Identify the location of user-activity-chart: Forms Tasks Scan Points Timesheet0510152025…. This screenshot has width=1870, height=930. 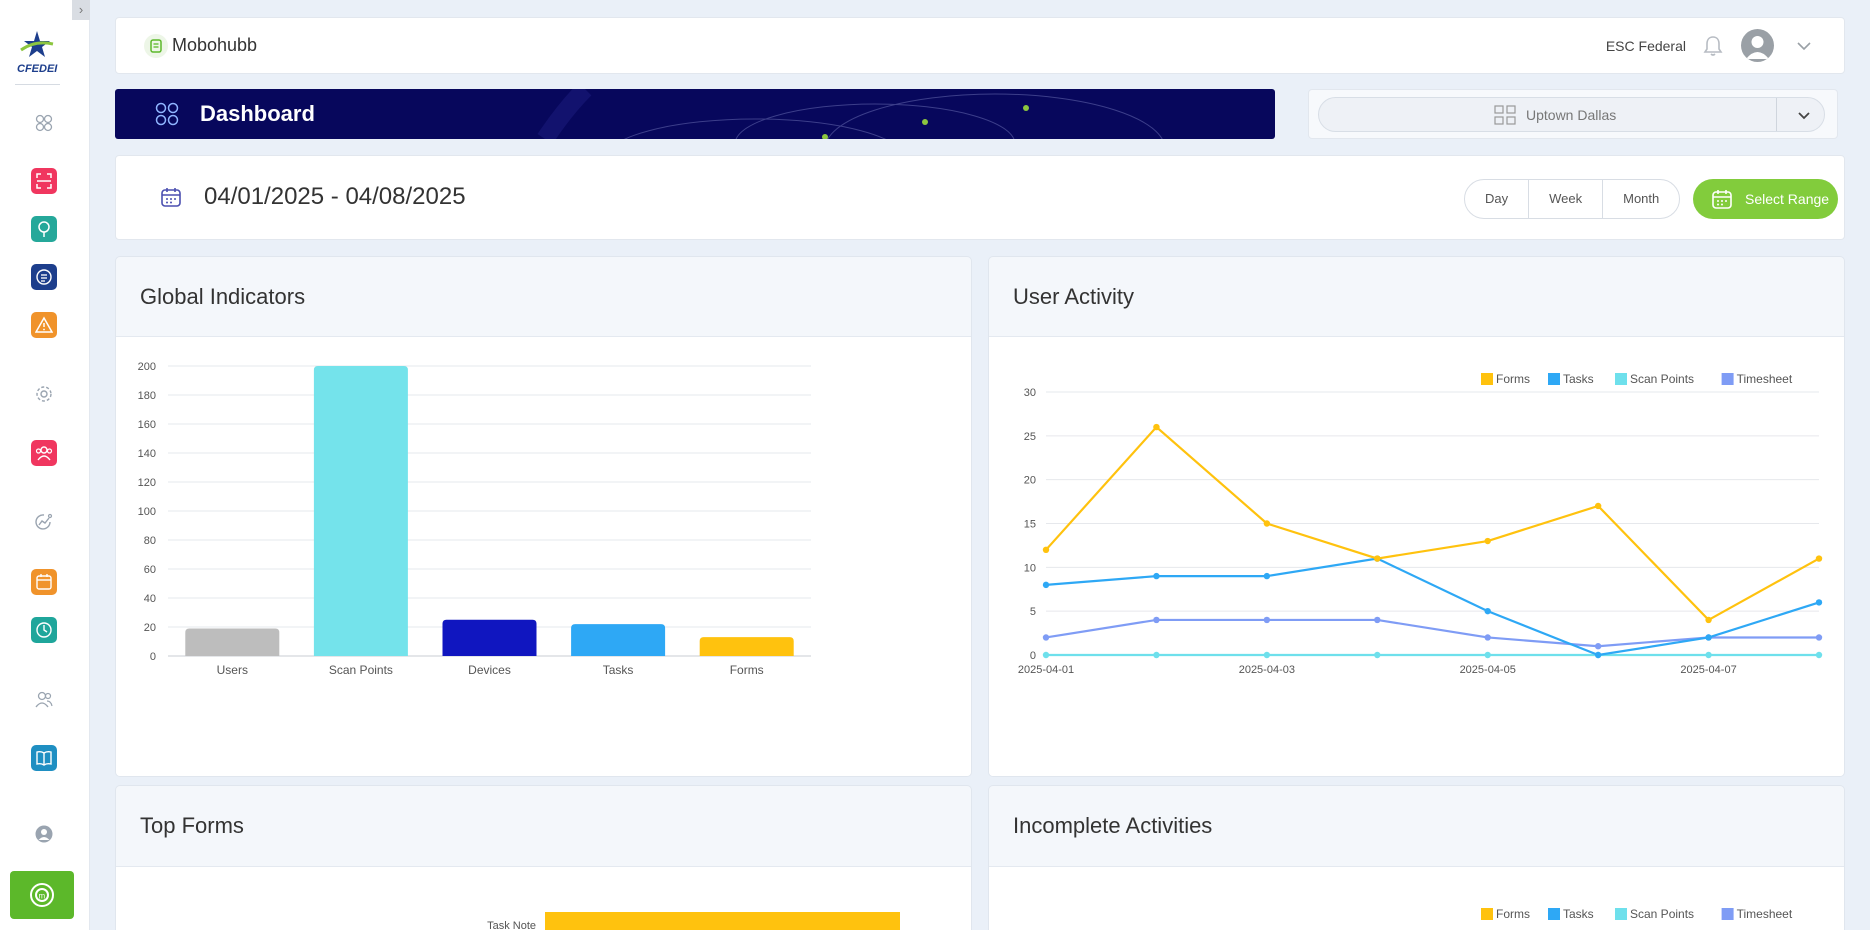
(1420, 524).